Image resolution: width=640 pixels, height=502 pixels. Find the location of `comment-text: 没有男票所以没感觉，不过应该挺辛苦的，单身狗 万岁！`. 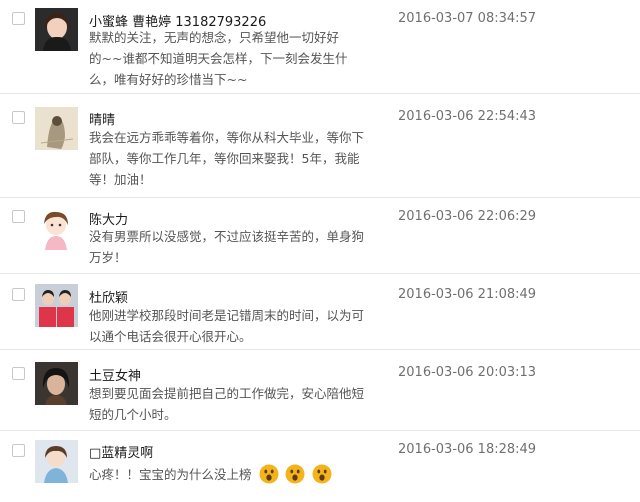

comment-text: 没有男票所以没感觉，不过应该挺辛苦的，单身狗 万岁！ is located at coordinates (249, 247).